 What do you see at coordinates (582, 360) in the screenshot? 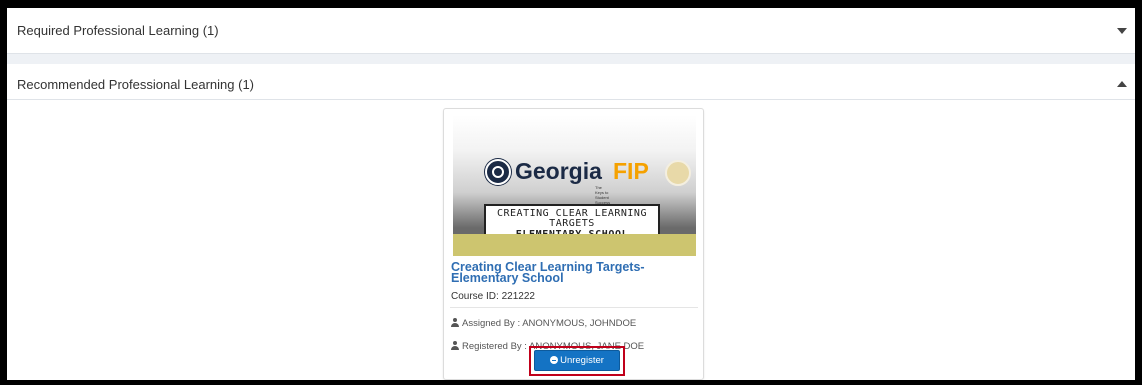
I see `unregister-label: Unregister` at bounding box center [582, 360].